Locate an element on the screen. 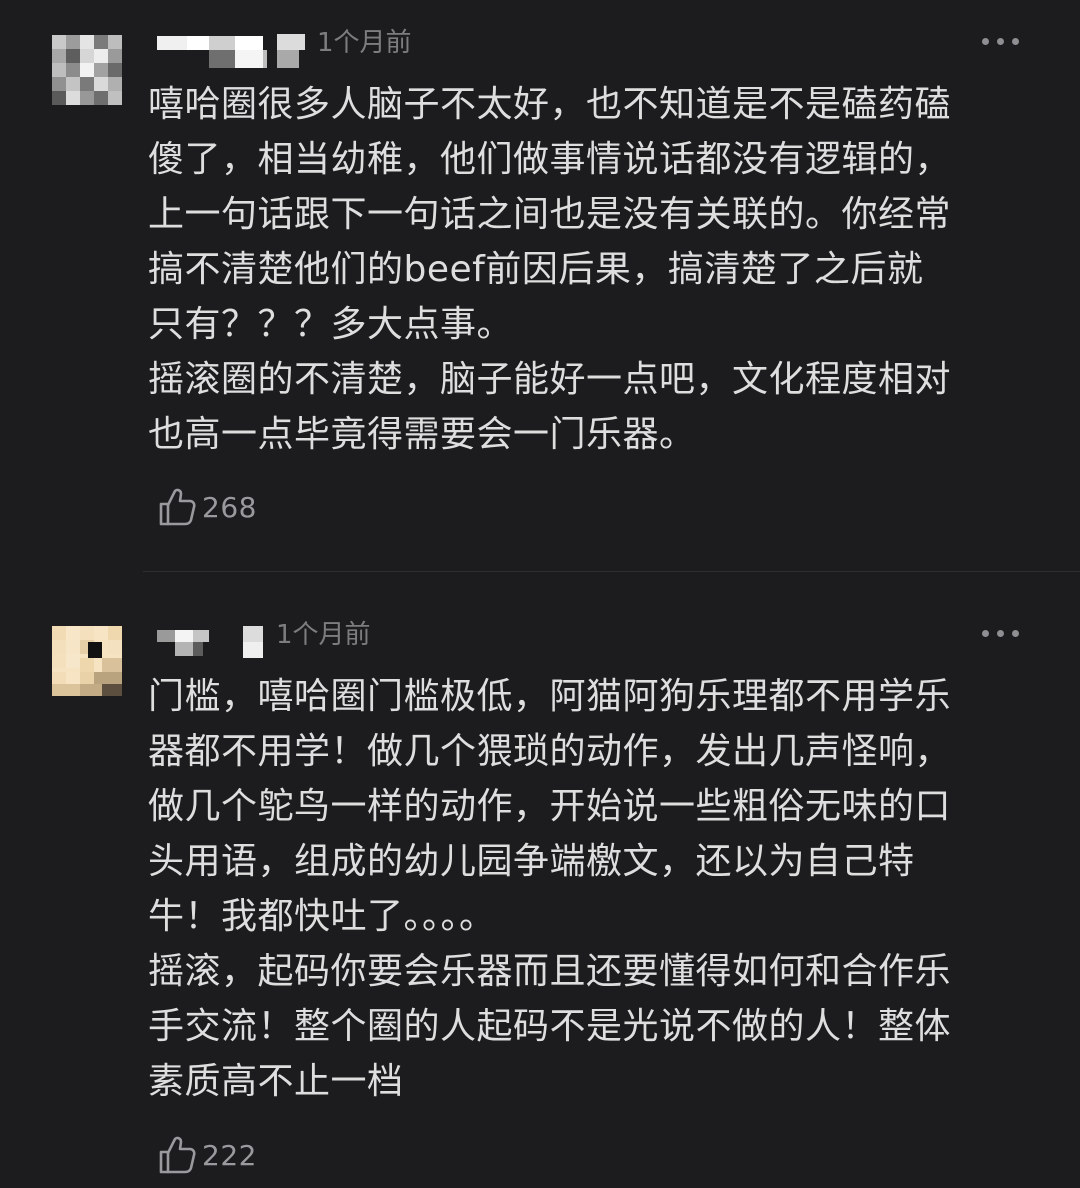  comment-line: 搞不清楚他们的beef前因后果，搞清楚了之后就 is located at coordinates (536, 269).